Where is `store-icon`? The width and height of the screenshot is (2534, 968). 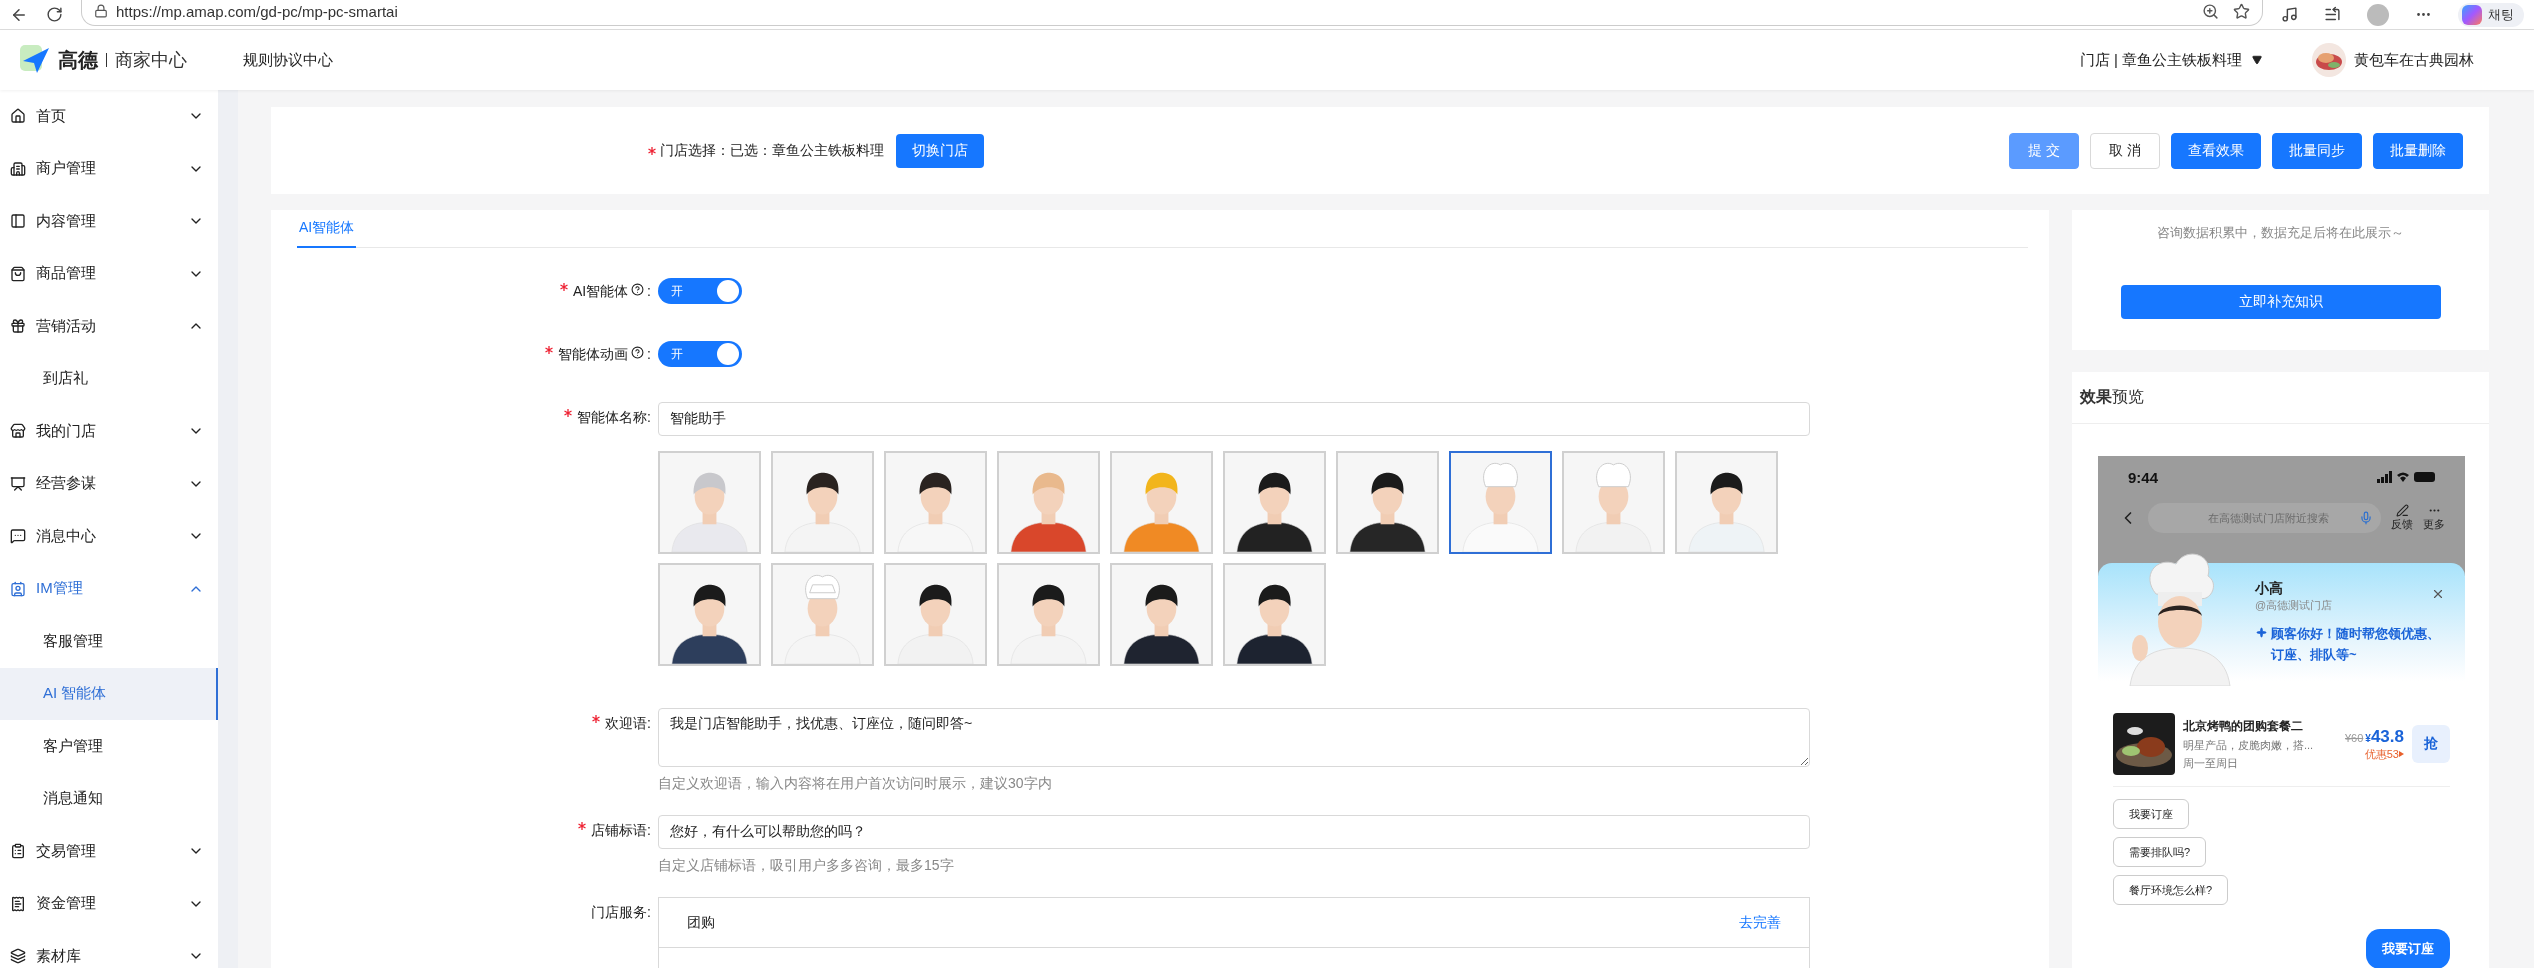 store-icon is located at coordinates (18, 431).